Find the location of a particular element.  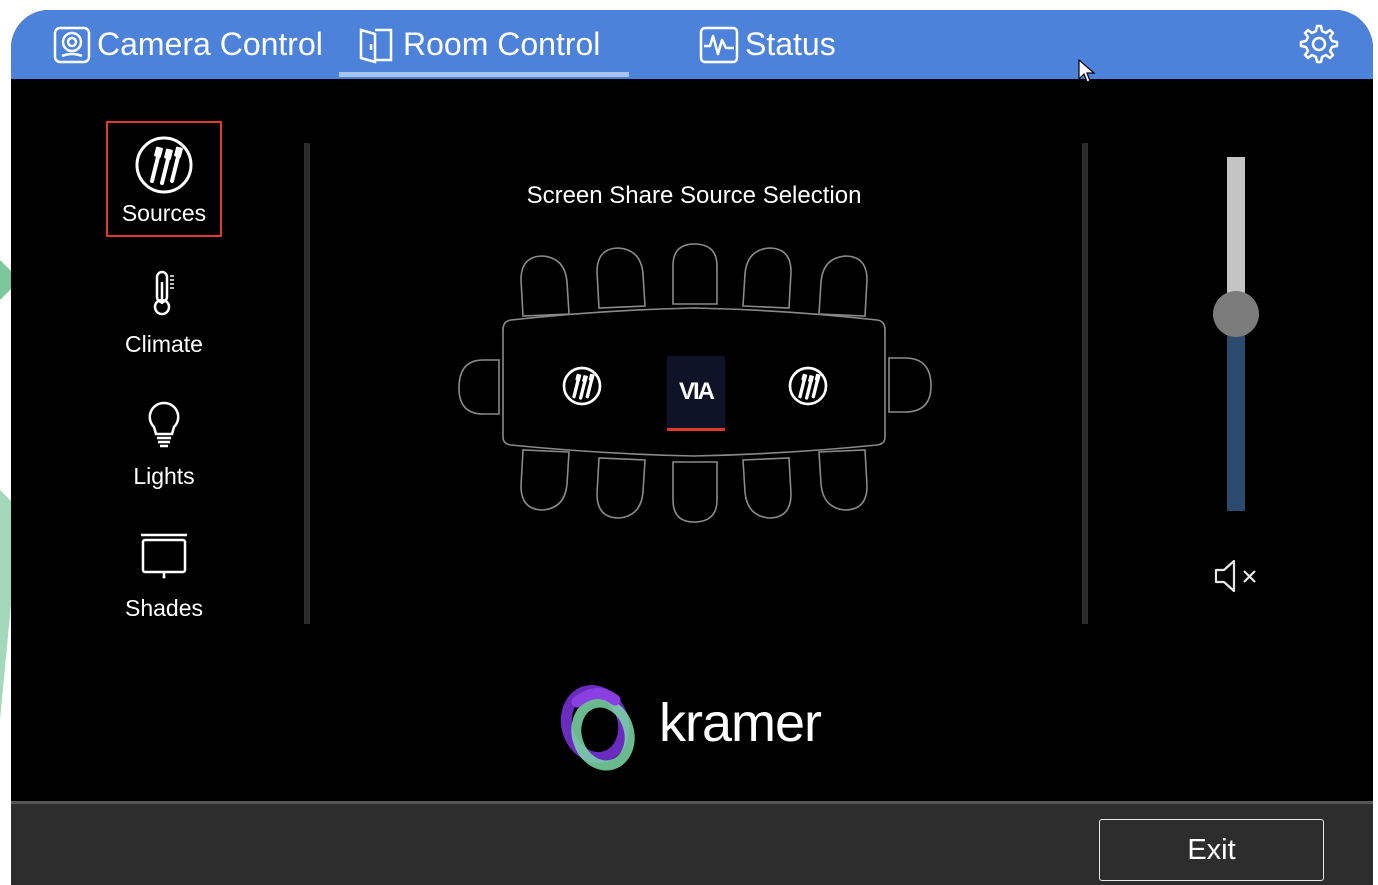

nav-label: Sources is located at coordinates (164, 213).